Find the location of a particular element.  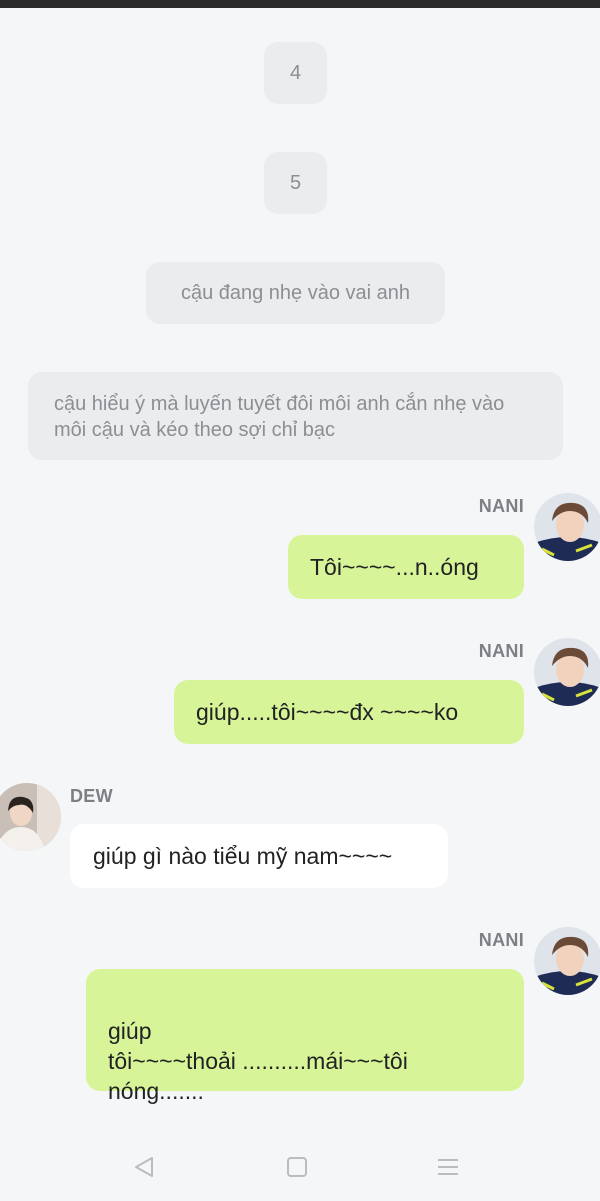

message-bubble-sent: Tôi~~~~...n..óng is located at coordinates (406, 567).